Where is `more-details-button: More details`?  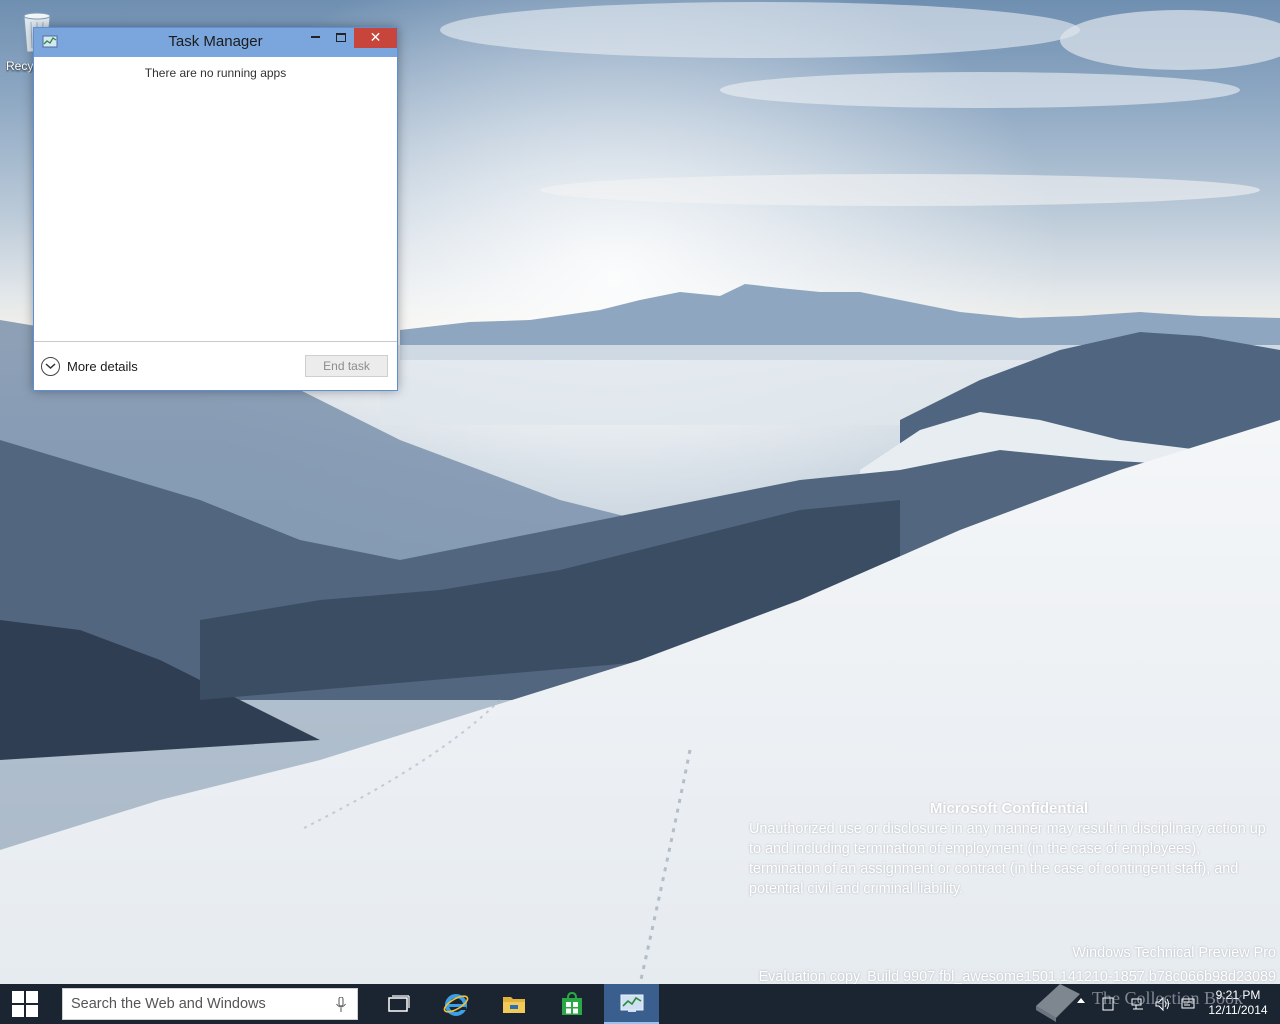
more-details-button: More details is located at coordinates (89, 366).